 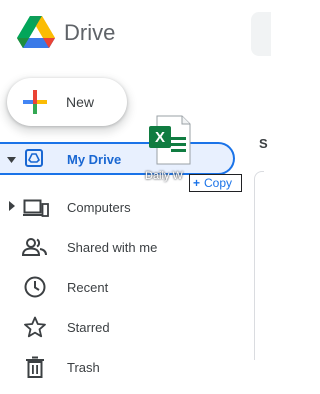 What do you see at coordinates (35, 287) in the screenshot?
I see `clock-icon` at bounding box center [35, 287].